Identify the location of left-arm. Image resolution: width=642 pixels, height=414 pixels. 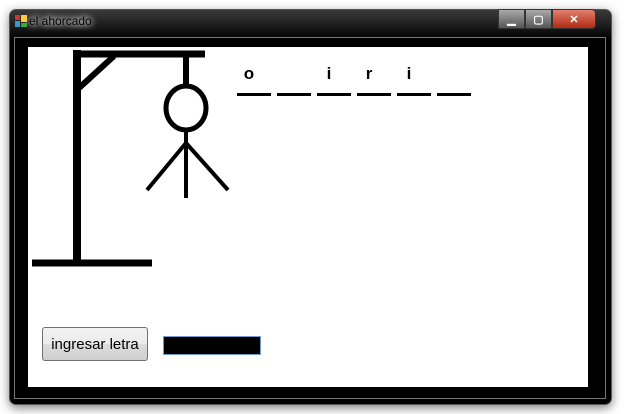
(166, 166).